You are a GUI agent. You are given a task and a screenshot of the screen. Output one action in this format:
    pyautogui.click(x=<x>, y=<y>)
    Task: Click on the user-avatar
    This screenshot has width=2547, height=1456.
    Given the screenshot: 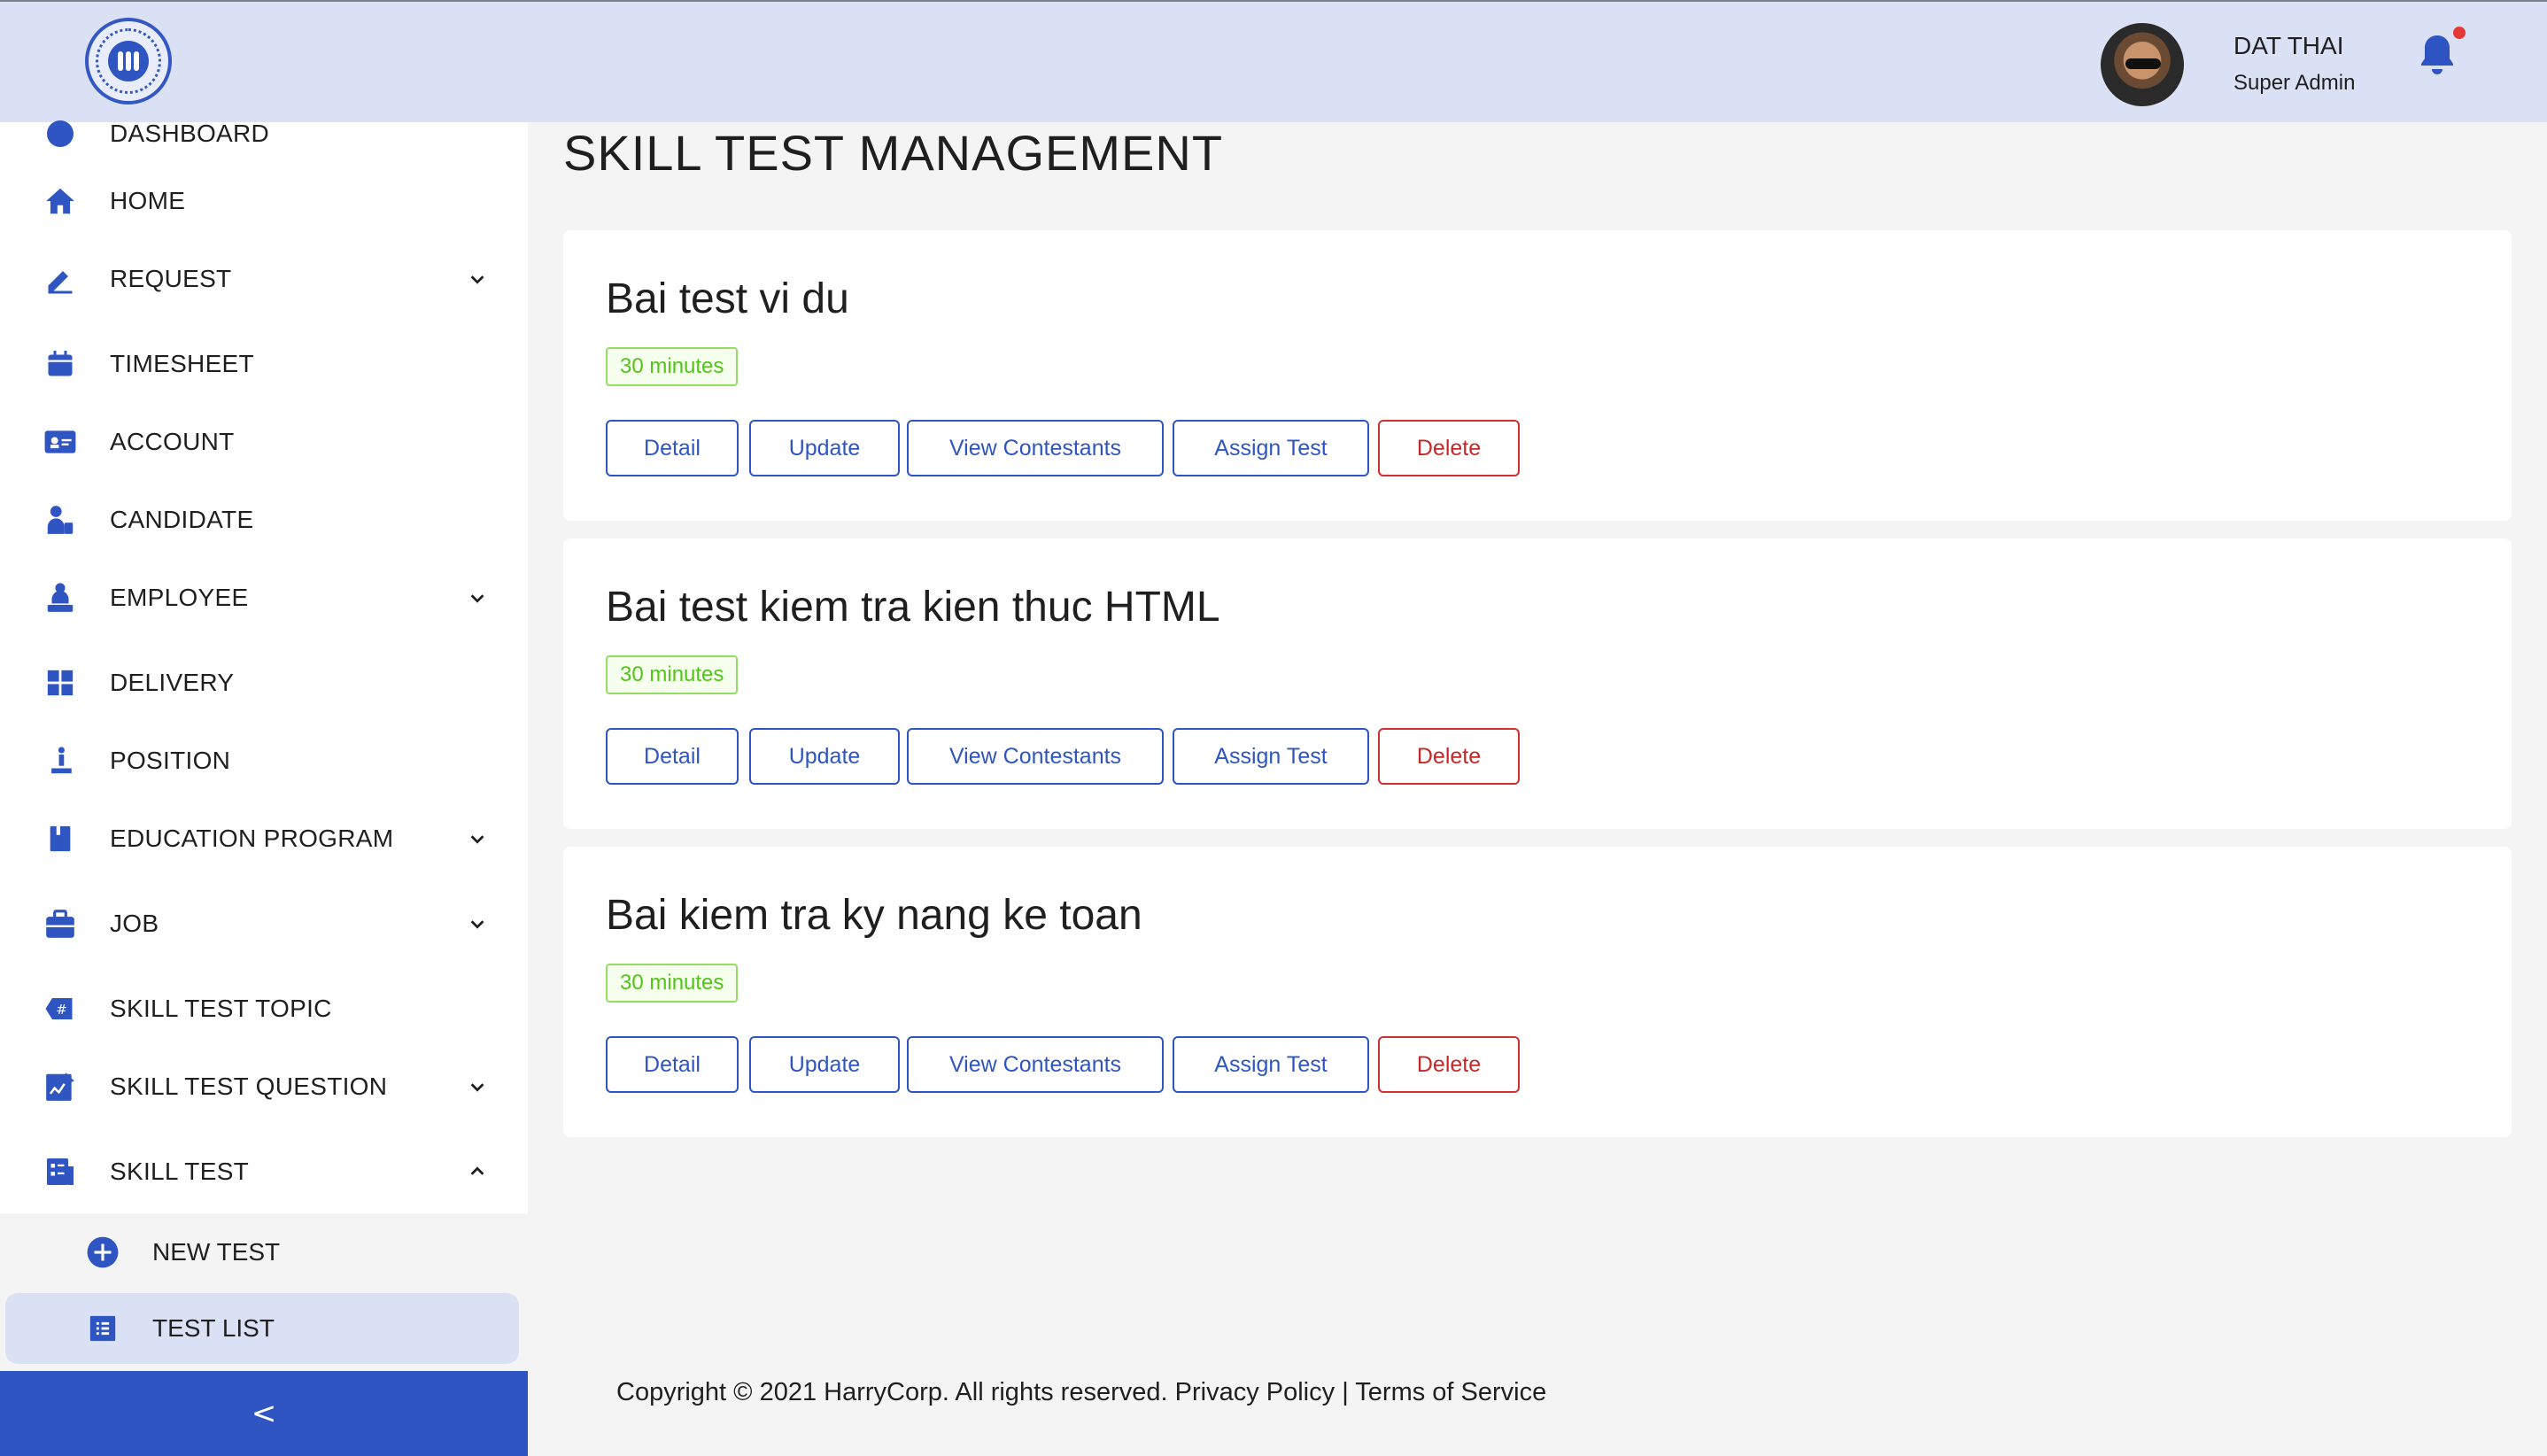 What is the action you would take?
    pyautogui.click(x=2142, y=64)
    